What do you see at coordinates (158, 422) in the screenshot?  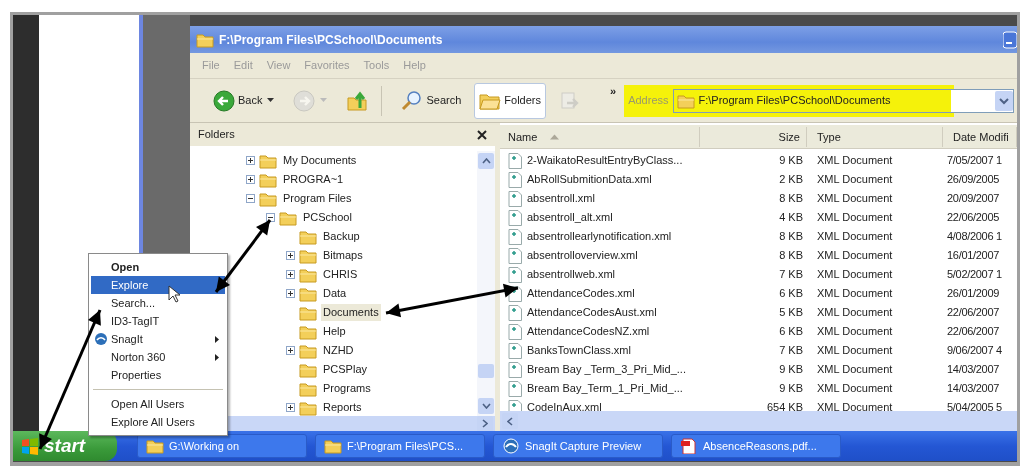 I see `menu-item: Explore All Users` at bounding box center [158, 422].